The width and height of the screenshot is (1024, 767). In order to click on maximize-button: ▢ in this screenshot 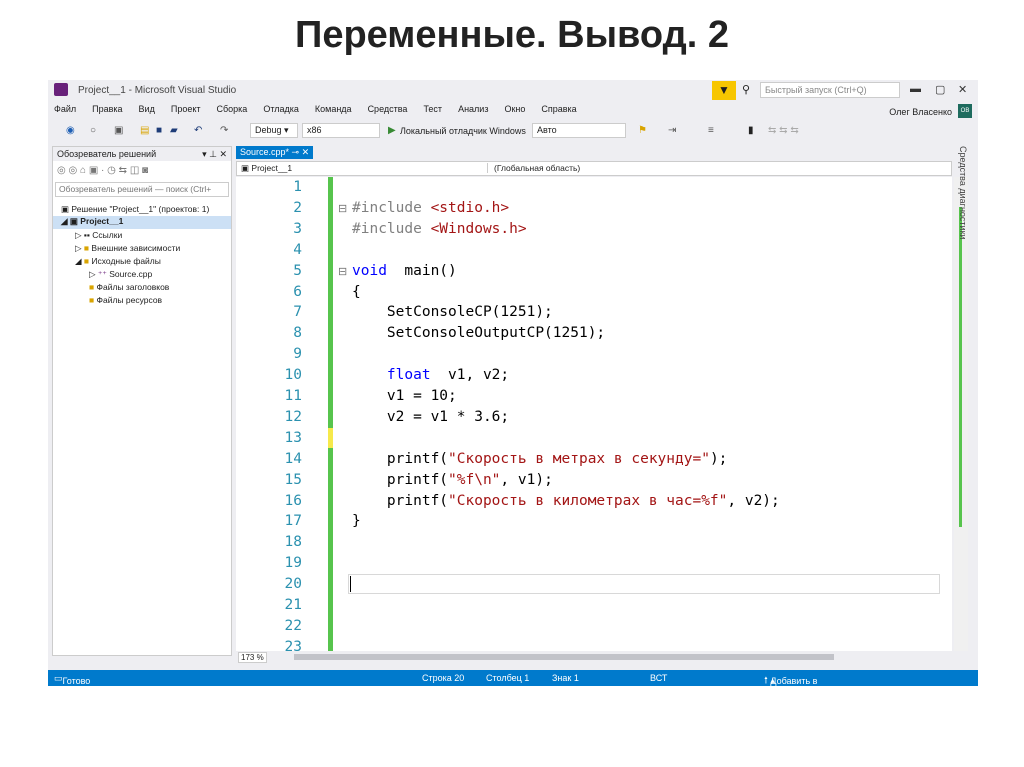, I will do `click(940, 89)`.